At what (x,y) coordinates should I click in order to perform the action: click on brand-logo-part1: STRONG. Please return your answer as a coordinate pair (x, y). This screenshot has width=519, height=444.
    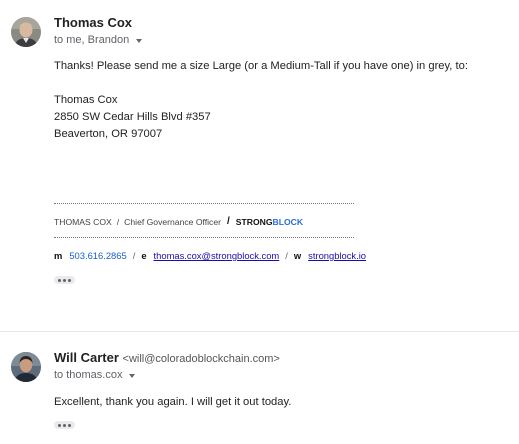
    Looking at the image, I should click on (254, 221).